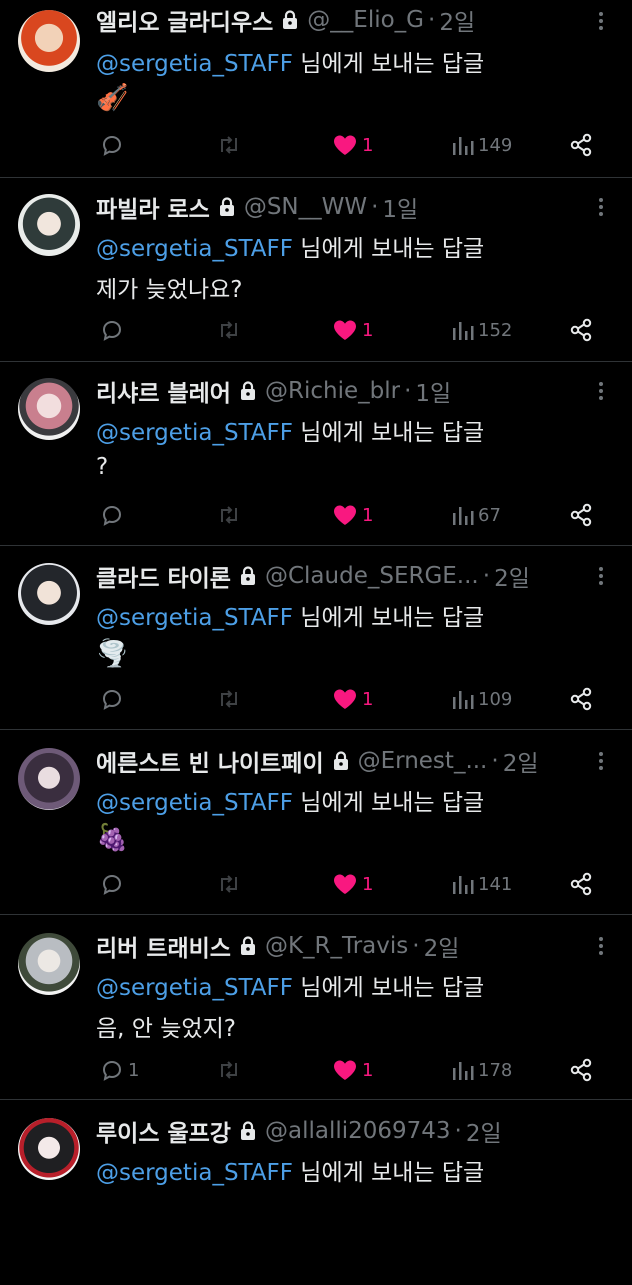  I want to click on action-bar: 1 152, so click(351, 330).